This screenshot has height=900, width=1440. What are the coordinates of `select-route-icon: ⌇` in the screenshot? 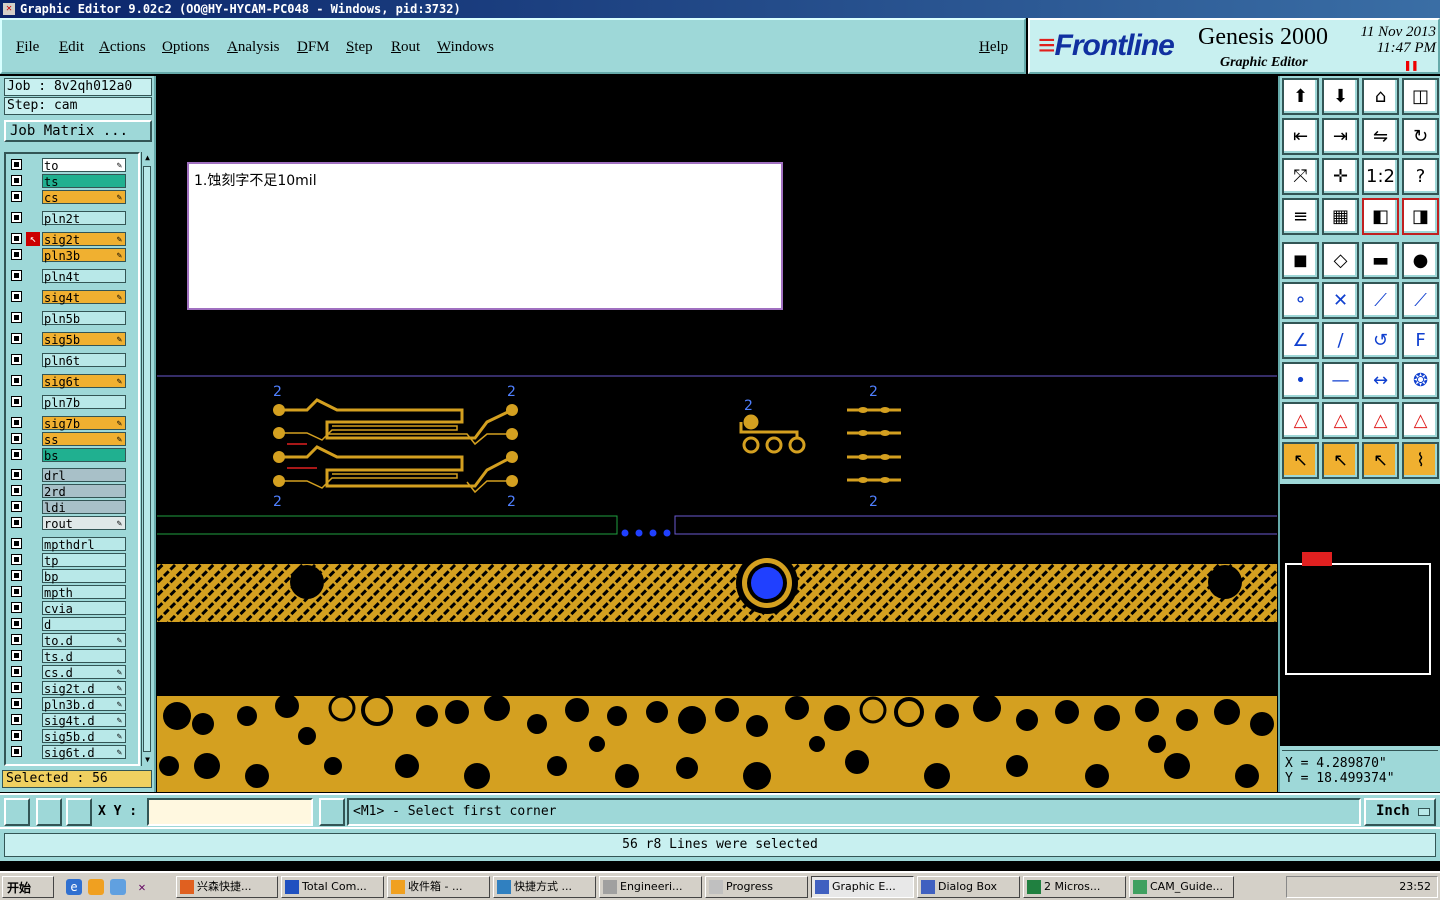 It's located at (1420, 460).